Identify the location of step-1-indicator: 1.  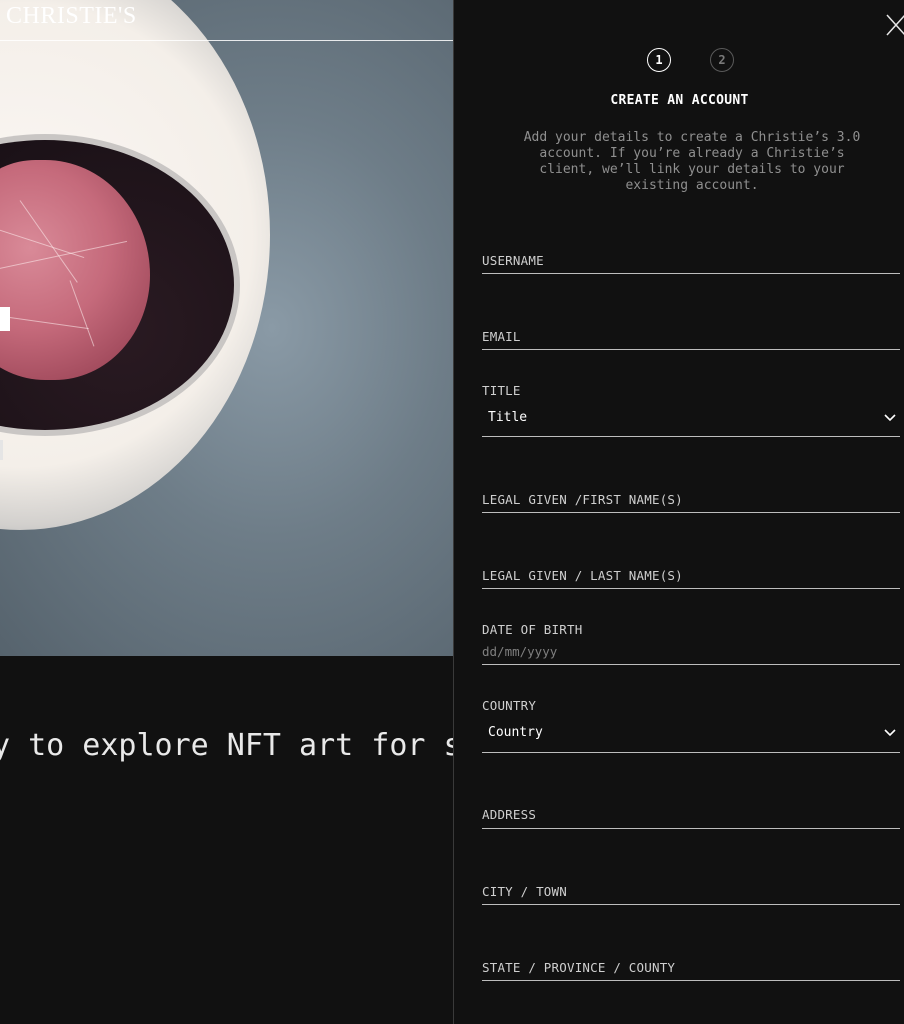
(659, 60).